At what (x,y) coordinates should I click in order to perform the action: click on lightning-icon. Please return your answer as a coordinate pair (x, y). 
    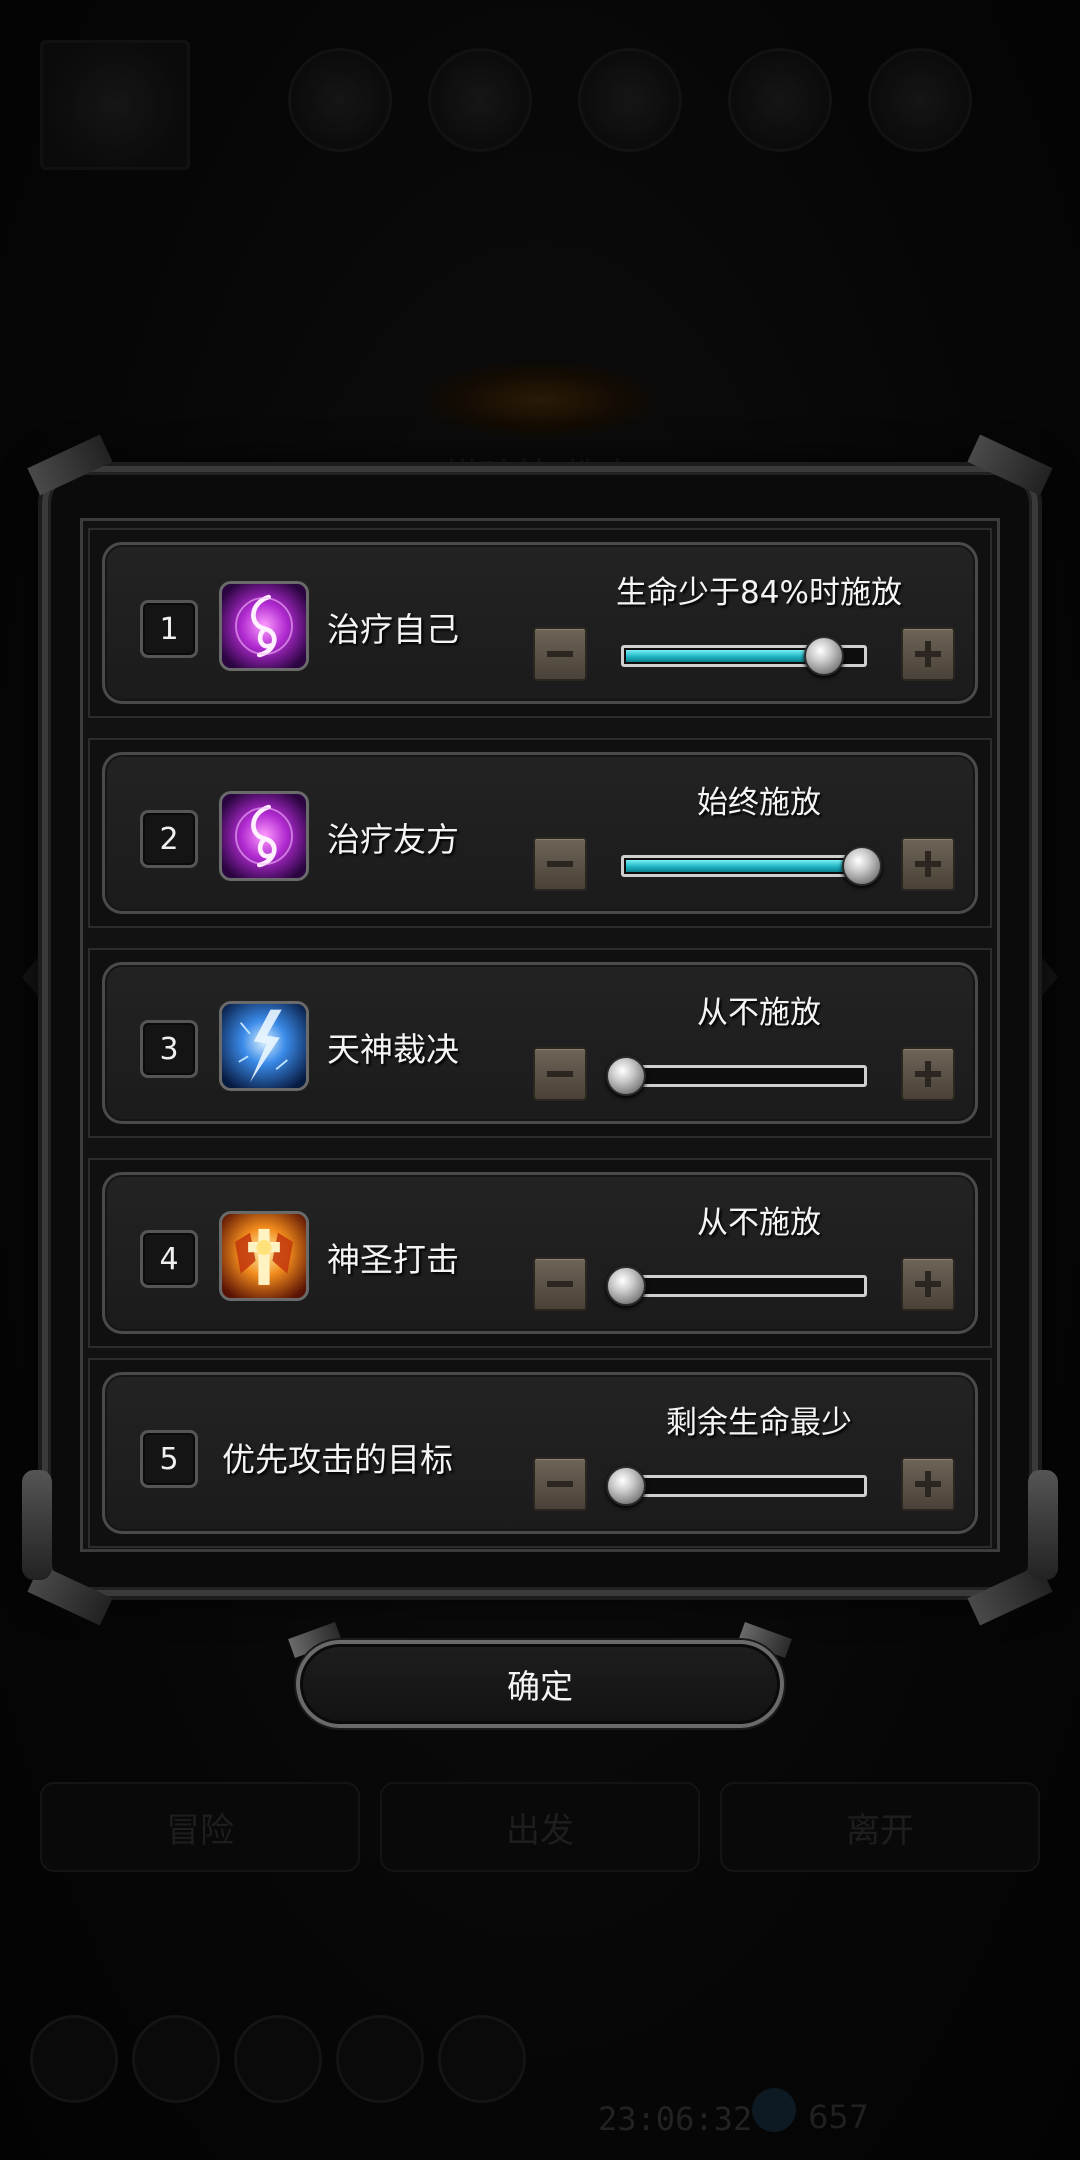
    Looking at the image, I should click on (264, 1046).